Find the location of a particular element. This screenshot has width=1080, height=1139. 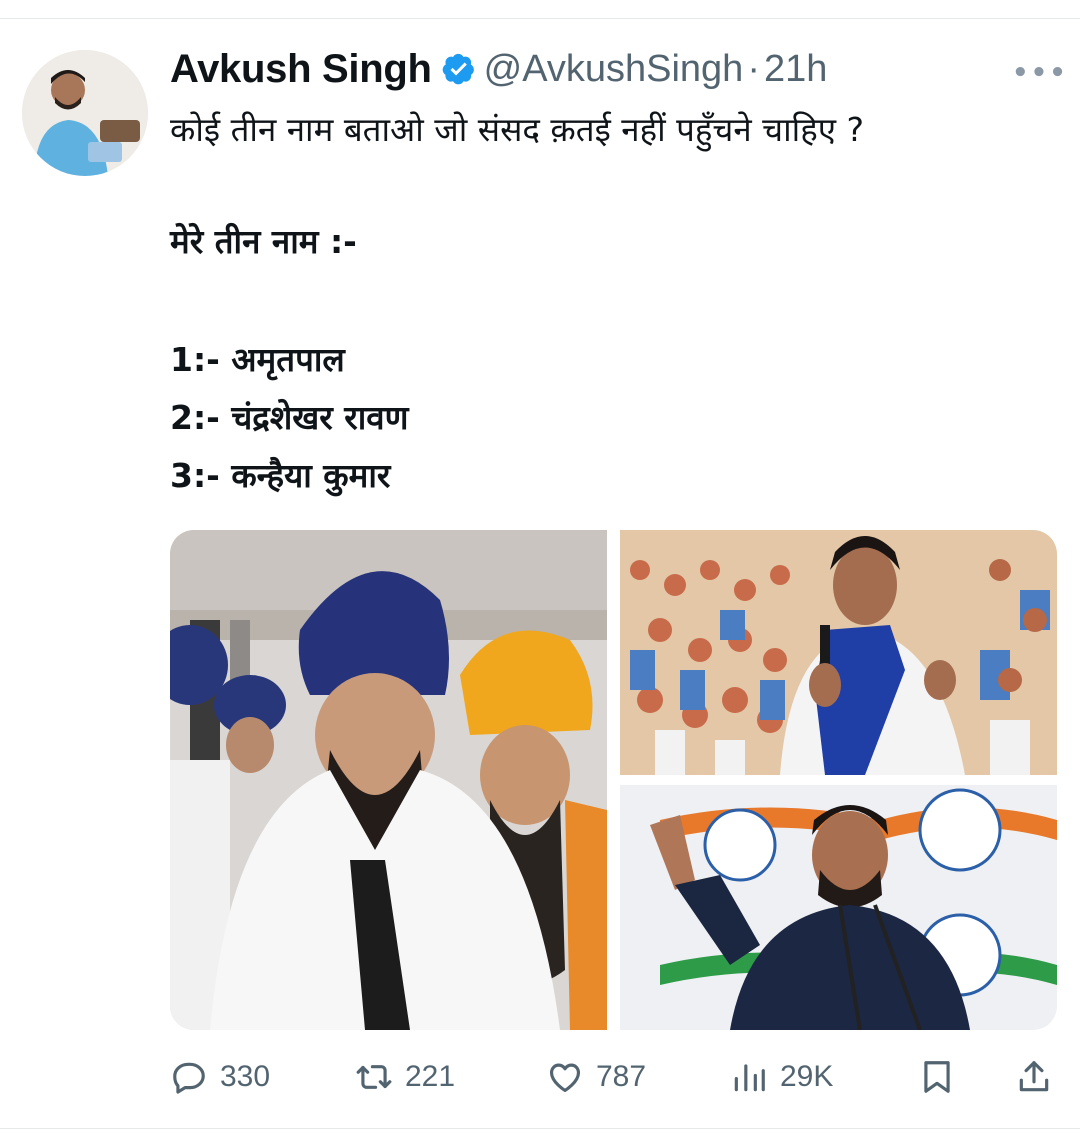

share-icon is located at coordinates (1034, 1076).